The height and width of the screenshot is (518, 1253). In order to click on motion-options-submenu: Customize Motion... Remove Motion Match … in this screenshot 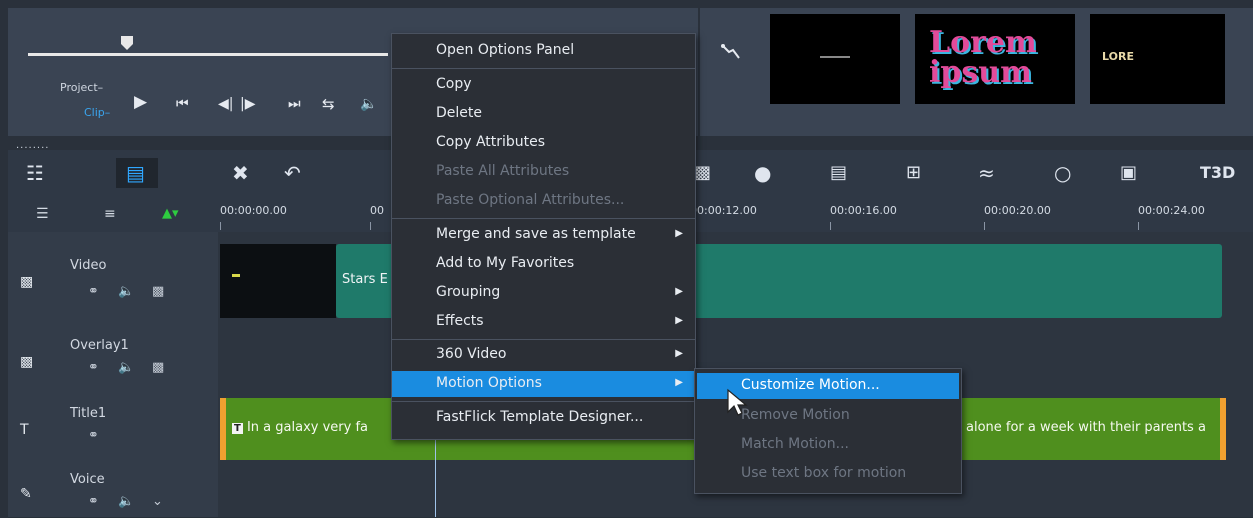, I will do `click(828, 431)`.